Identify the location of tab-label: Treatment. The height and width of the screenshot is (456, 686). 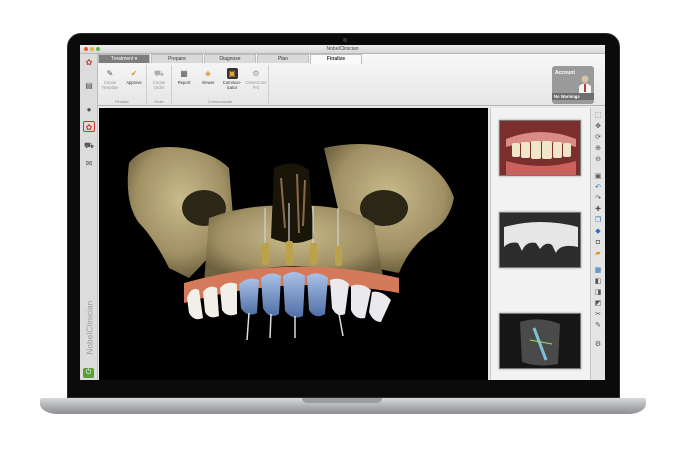
(122, 59).